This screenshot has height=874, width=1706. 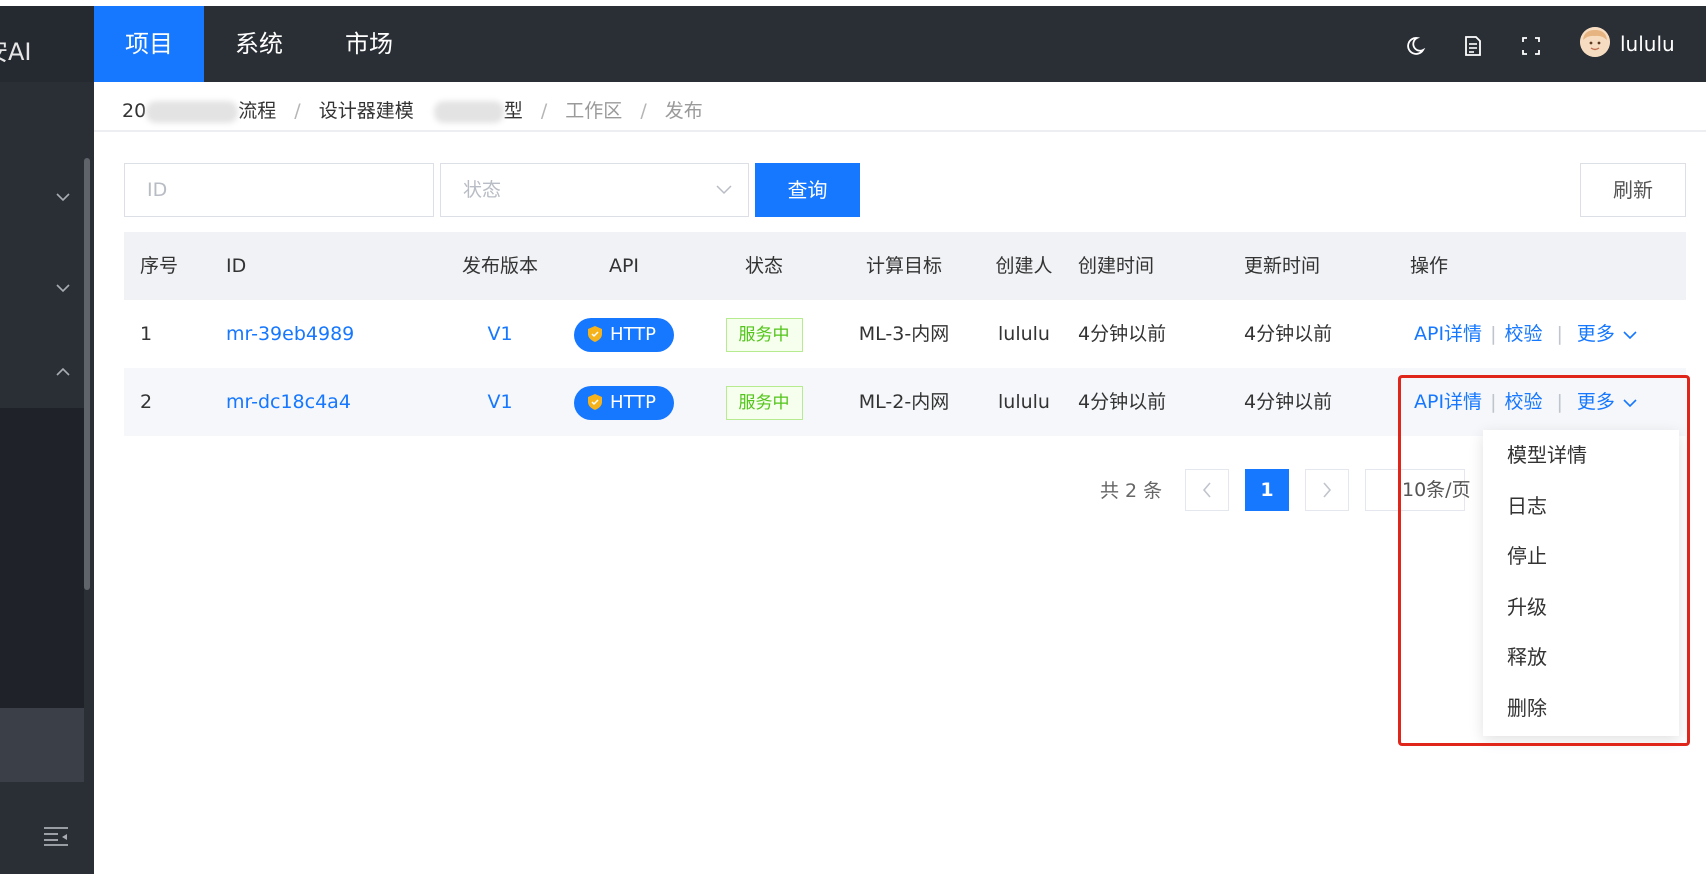 What do you see at coordinates (593, 111) in the screenshot?
I see `breadcrumb-item: 工作区` at bounding box center [593, 111].